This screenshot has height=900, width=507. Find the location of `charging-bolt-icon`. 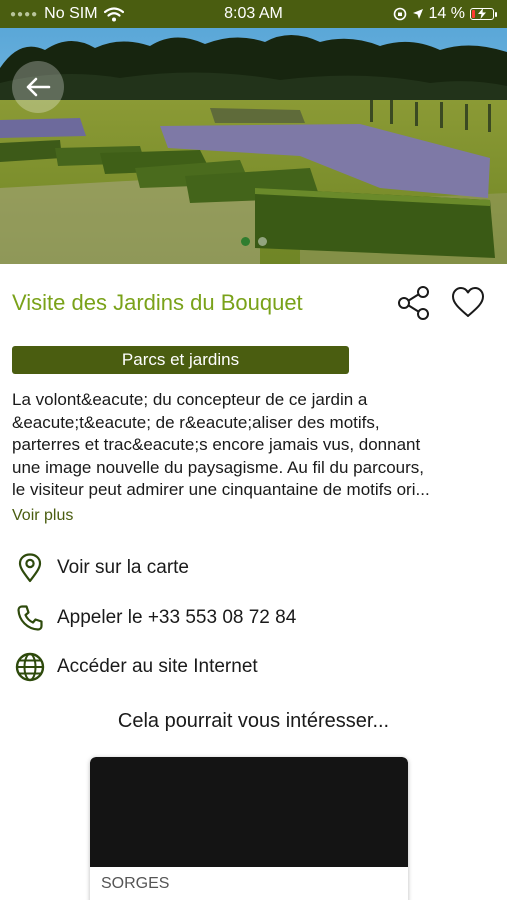

charging-bolt-icon is located at coordinates (482, 13).